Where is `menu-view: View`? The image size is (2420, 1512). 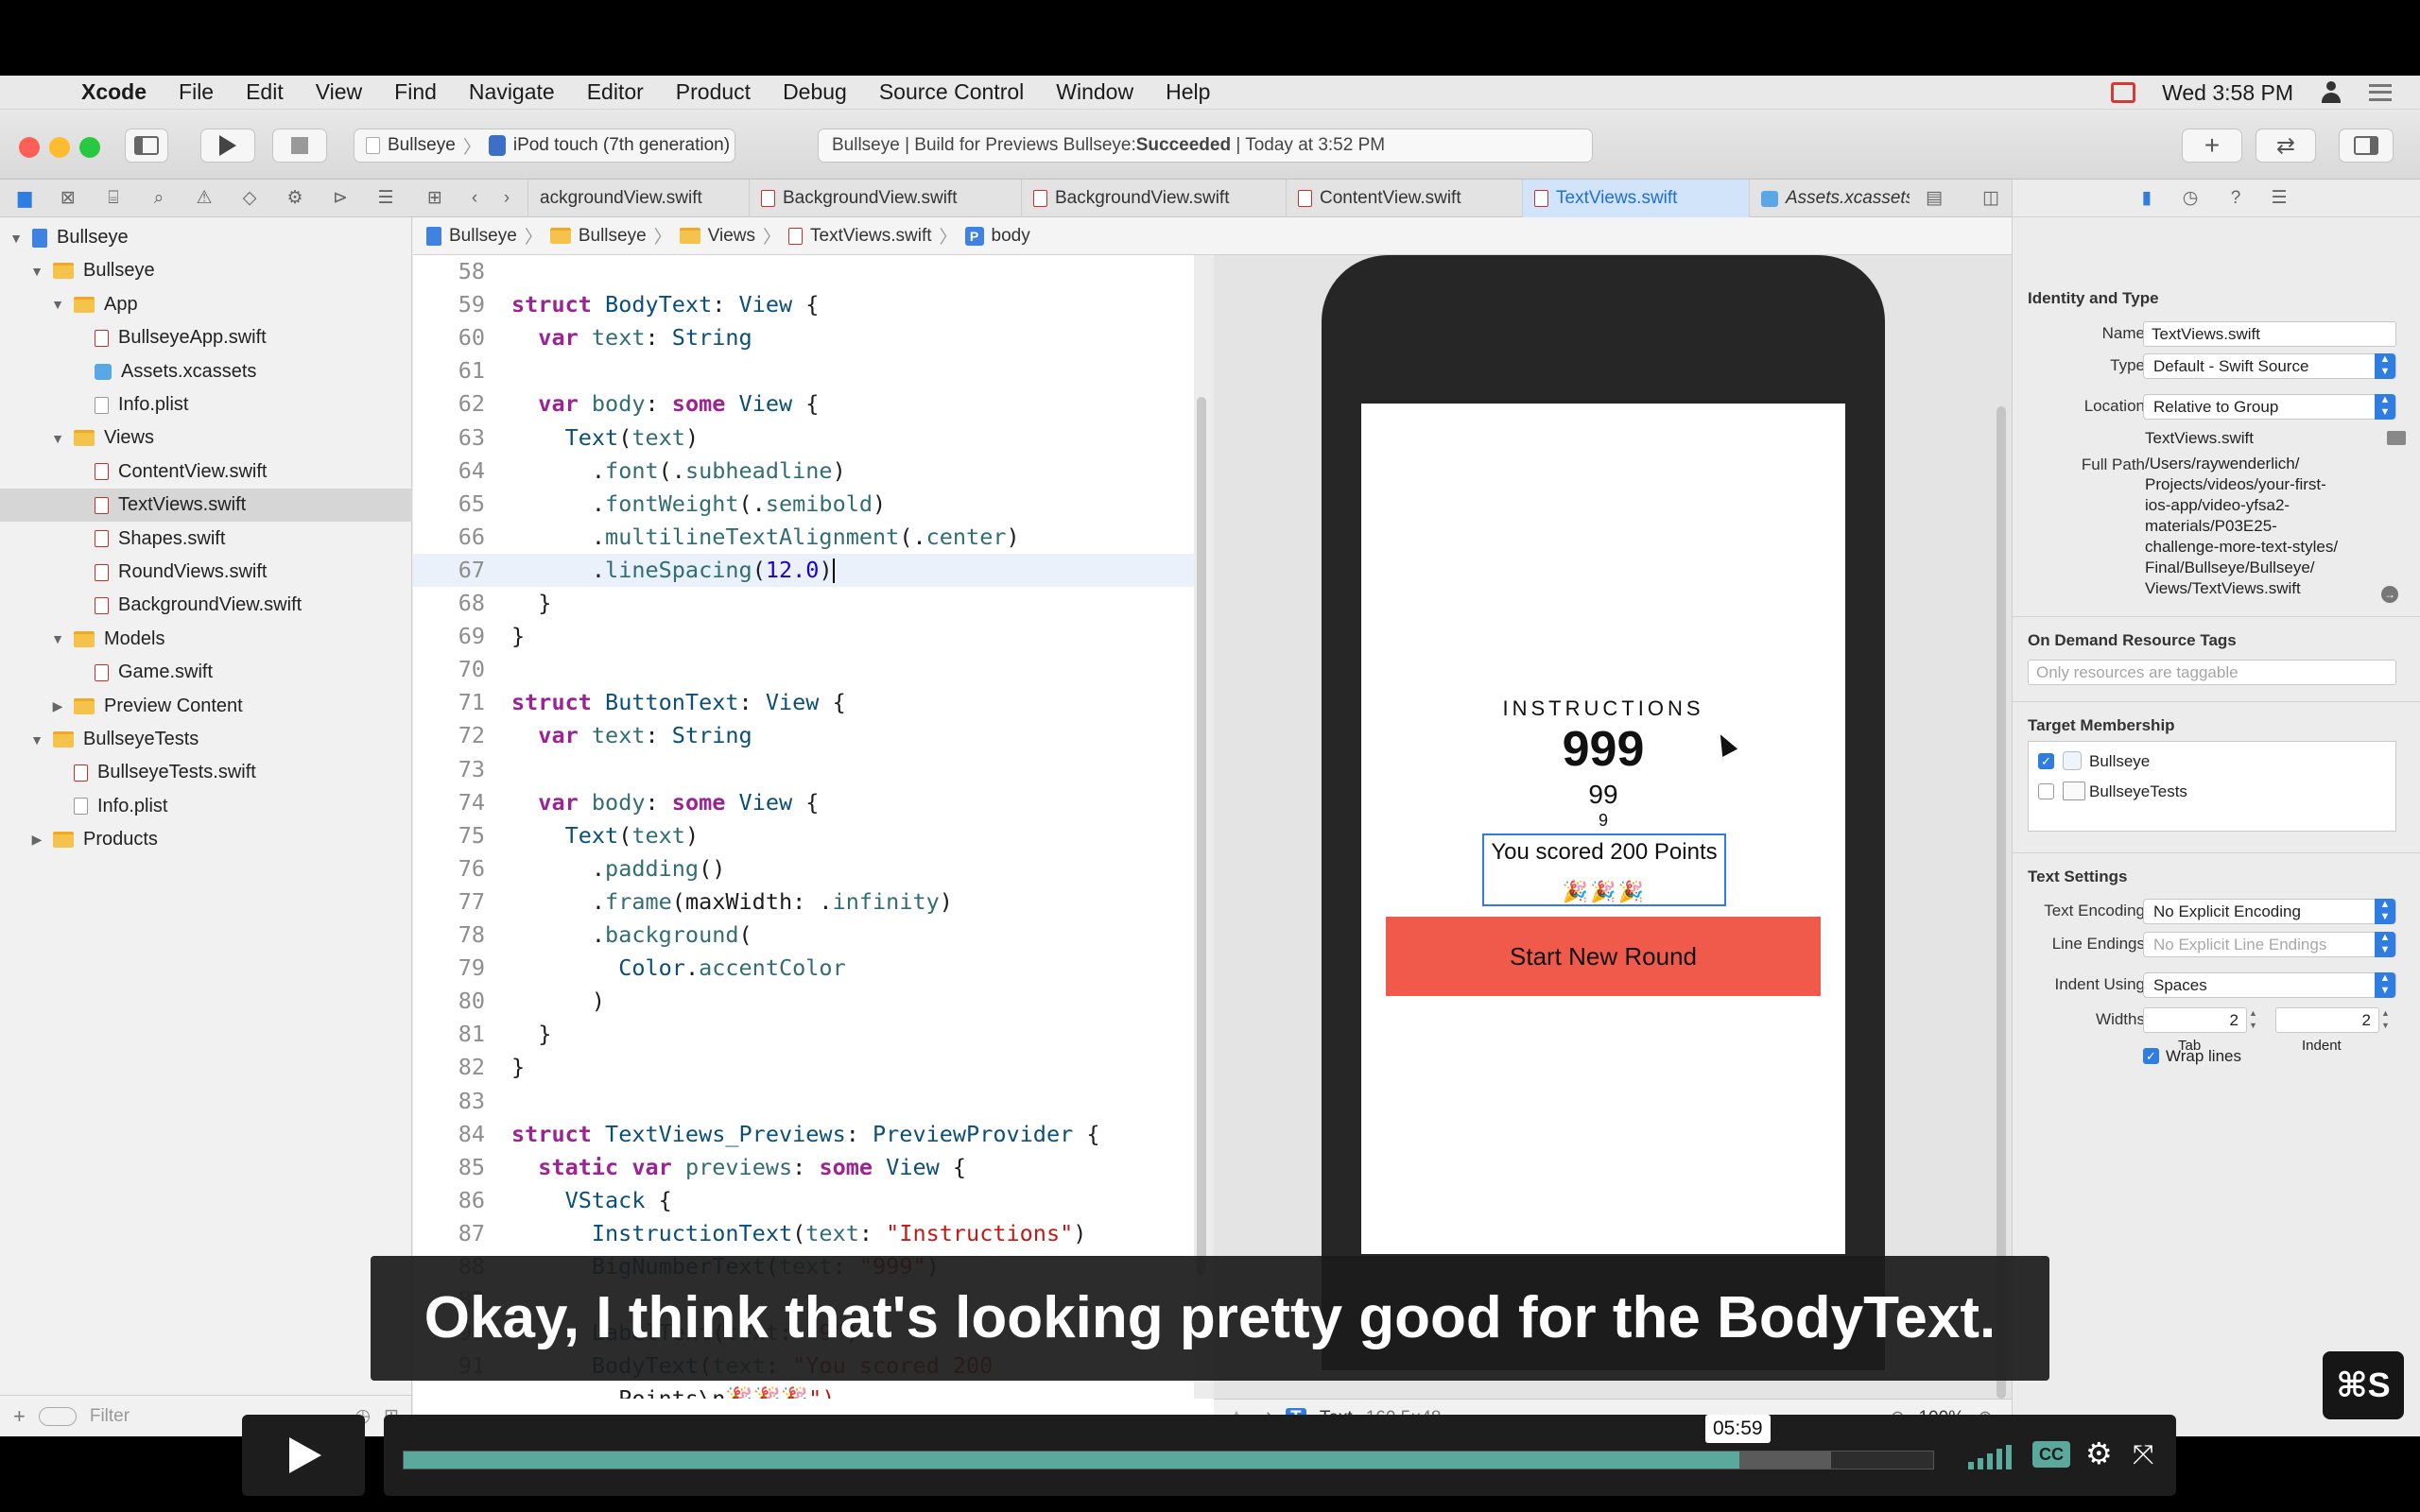 menu-view: View is located at coordinates (339, 92).